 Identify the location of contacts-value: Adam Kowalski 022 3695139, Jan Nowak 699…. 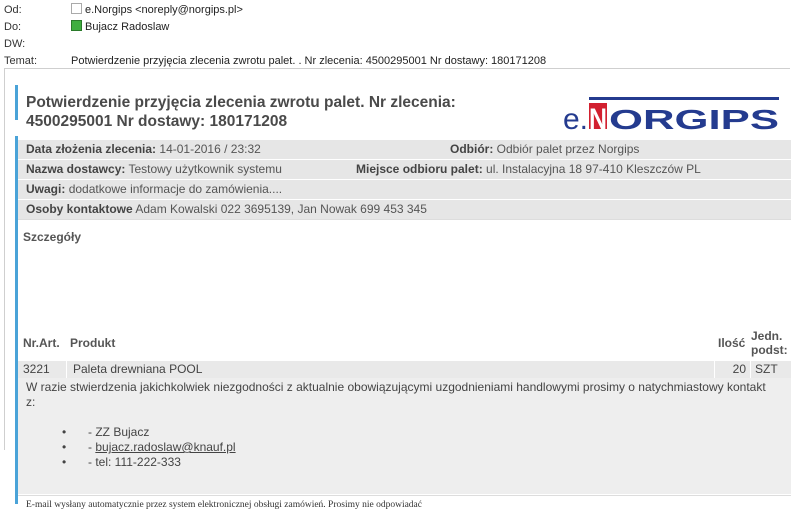
(281, 209).